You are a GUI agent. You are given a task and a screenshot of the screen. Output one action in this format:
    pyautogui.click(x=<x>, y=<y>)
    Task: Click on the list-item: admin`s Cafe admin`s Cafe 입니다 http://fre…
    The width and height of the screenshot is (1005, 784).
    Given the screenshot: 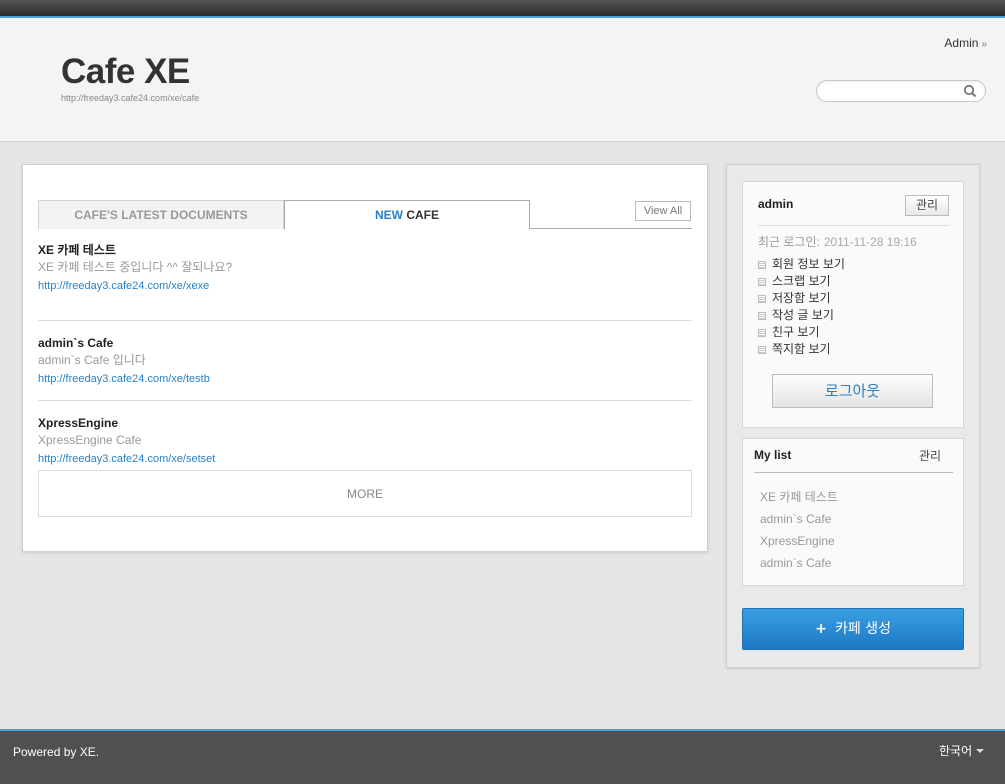 What is the action you would take?
    pyautogui.click(x=365, y=361)
    